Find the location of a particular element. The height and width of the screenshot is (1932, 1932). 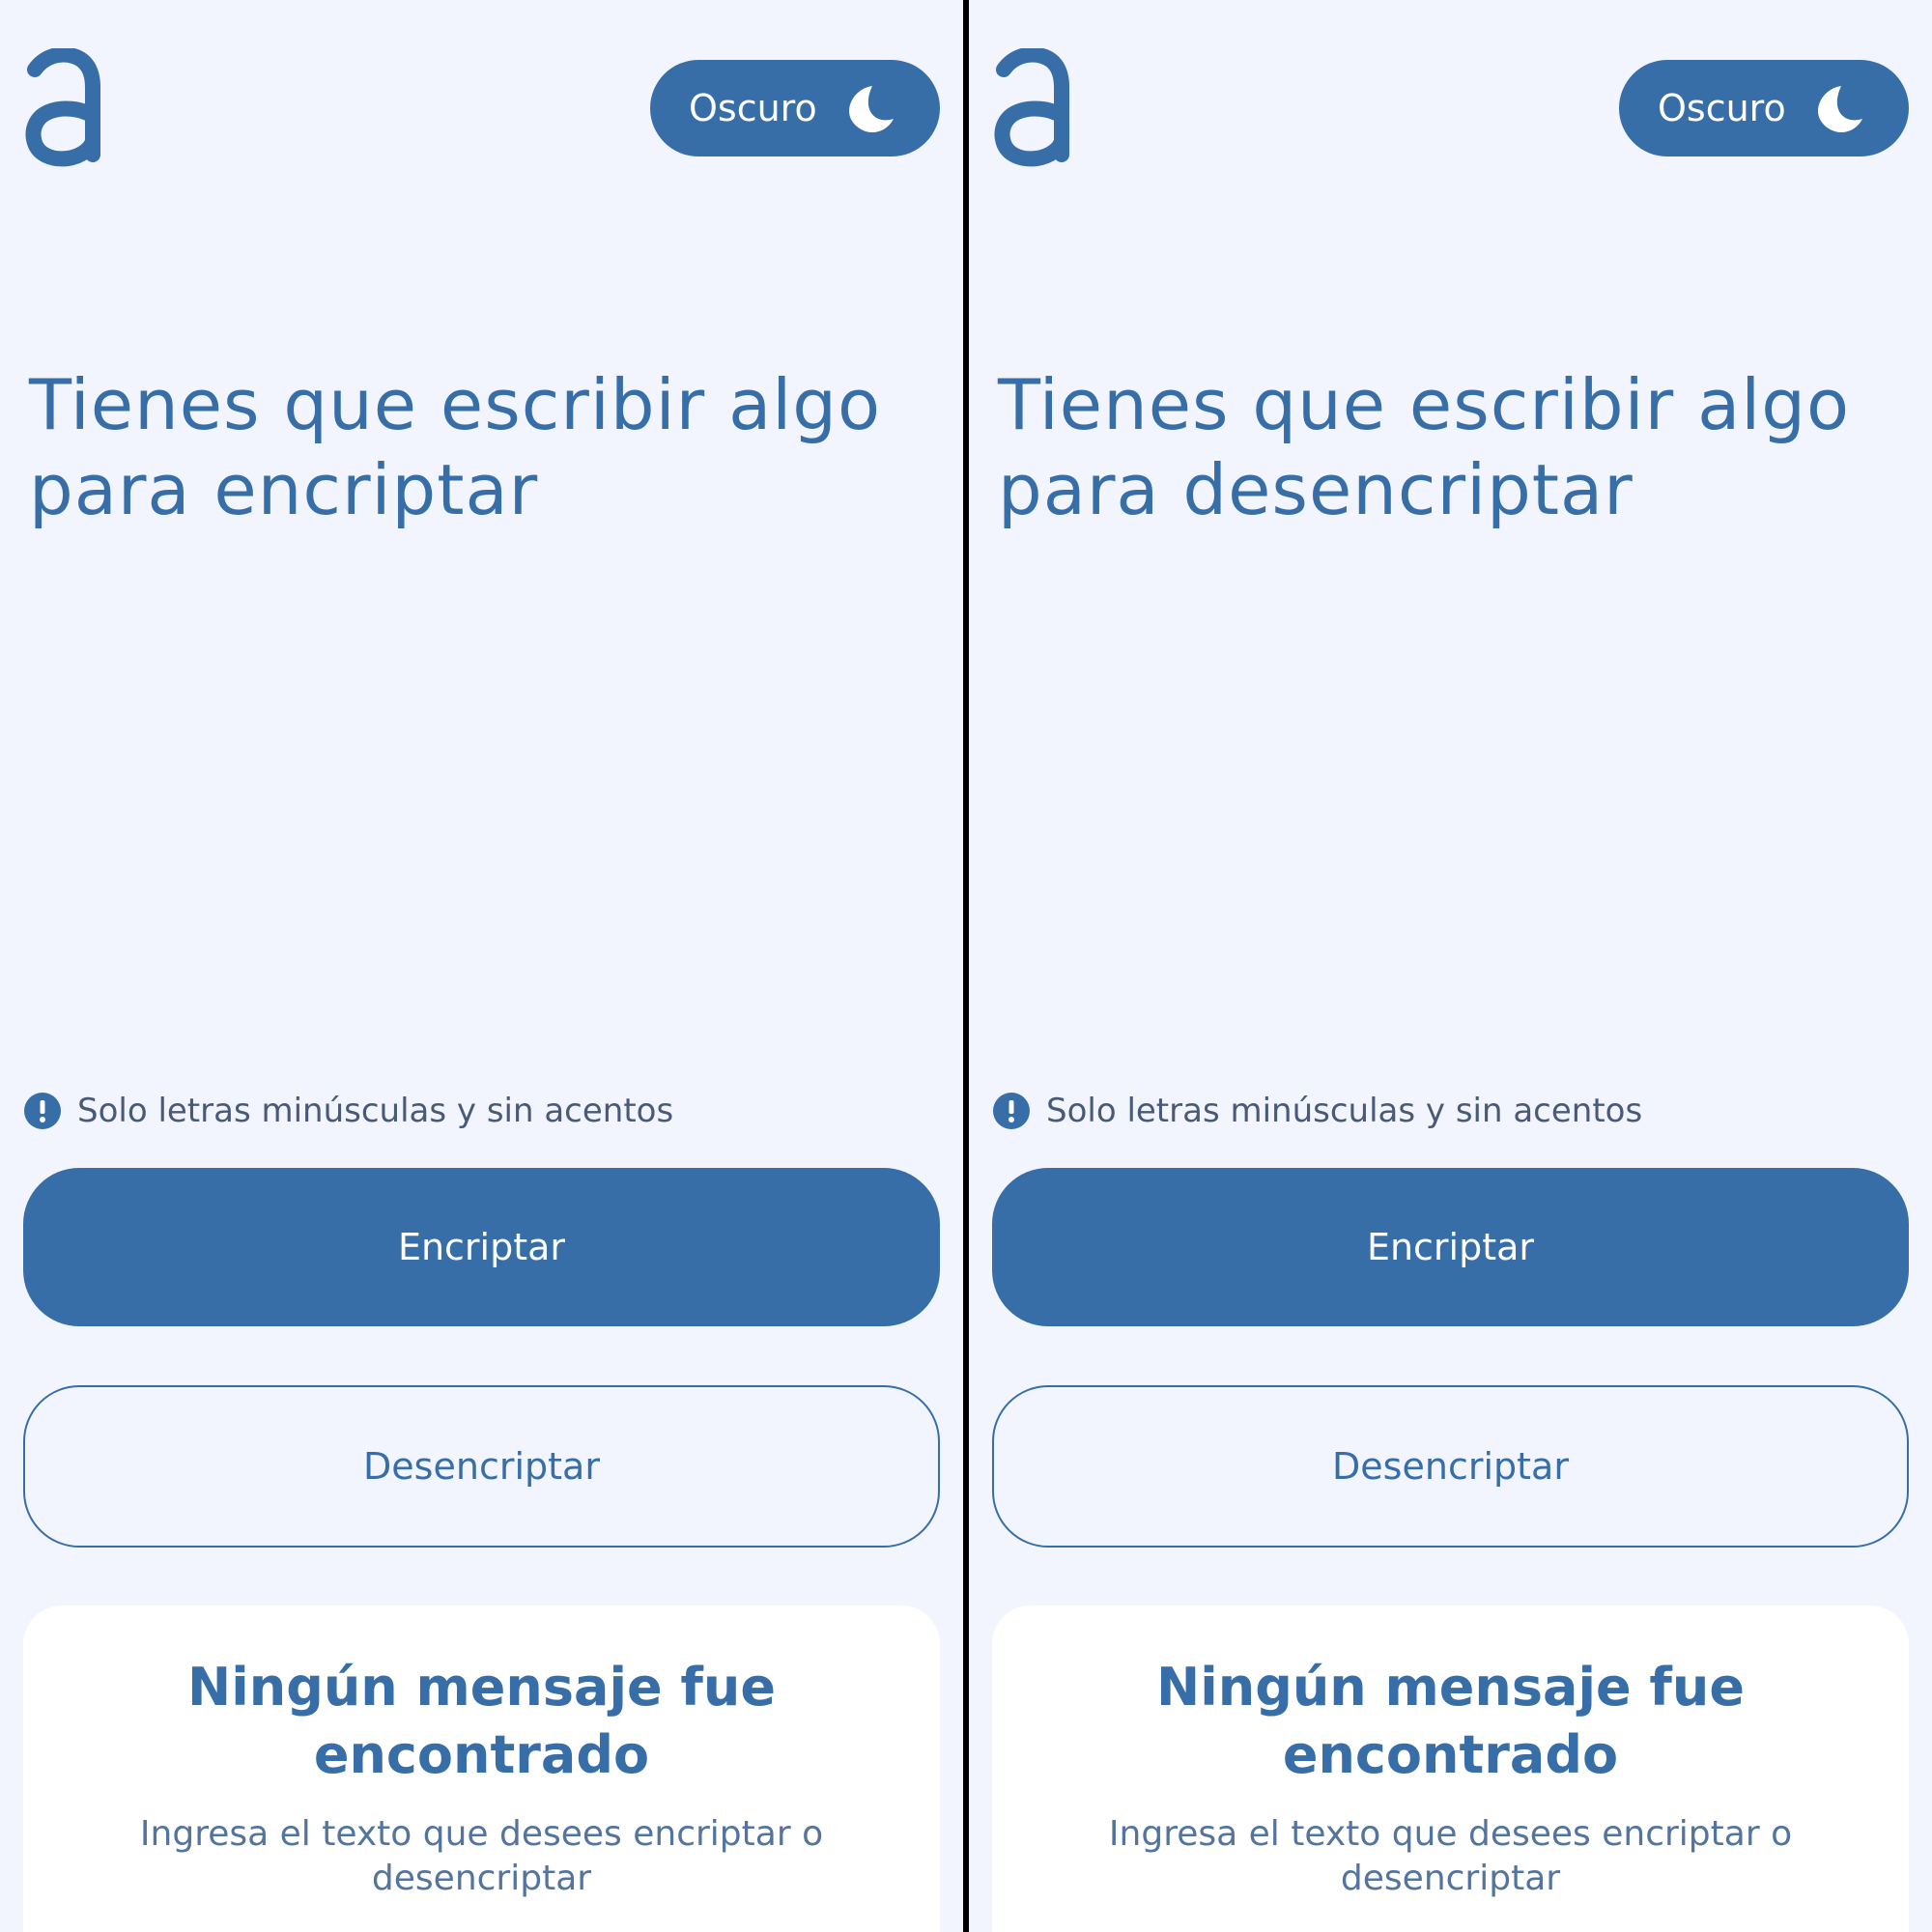

placeholder-line-2: para encriptar is located at coordinates (284, 489).